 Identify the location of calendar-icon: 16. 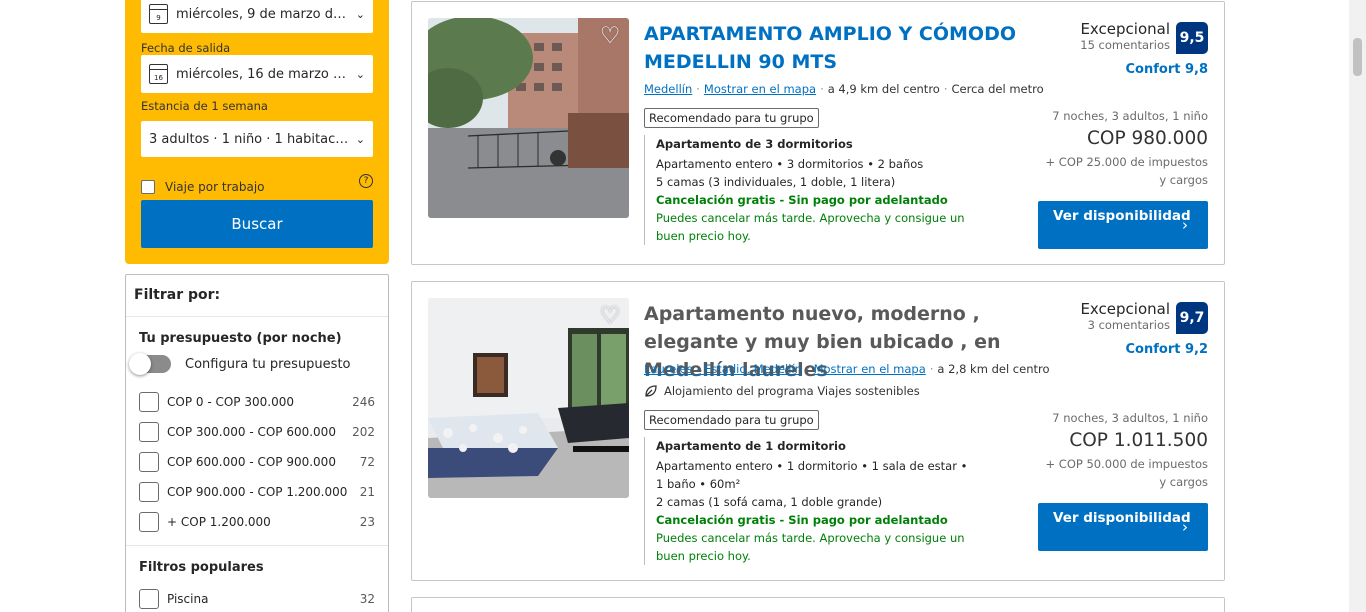
(158, 74).